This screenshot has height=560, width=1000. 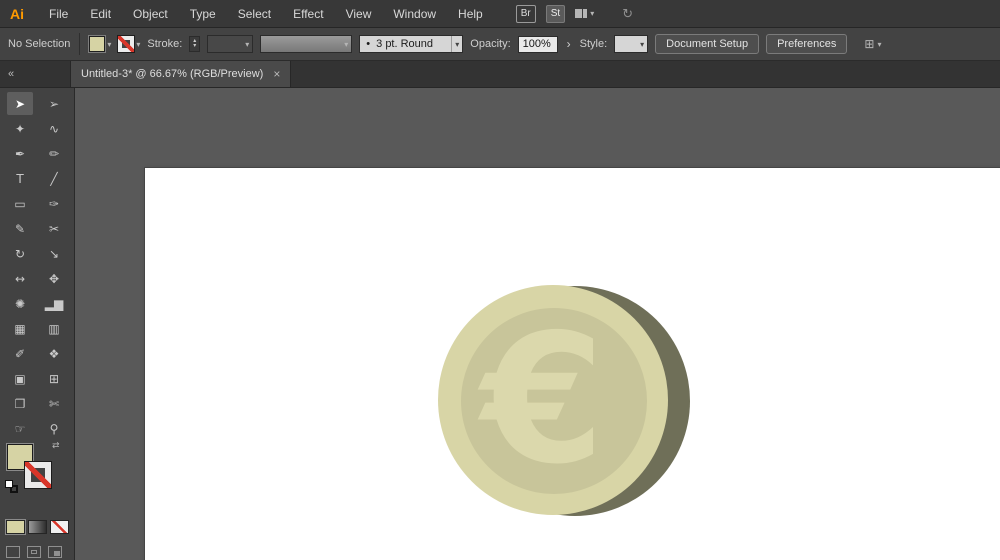 I want to click on menu-item-file: File, so click(x=58, y=14).